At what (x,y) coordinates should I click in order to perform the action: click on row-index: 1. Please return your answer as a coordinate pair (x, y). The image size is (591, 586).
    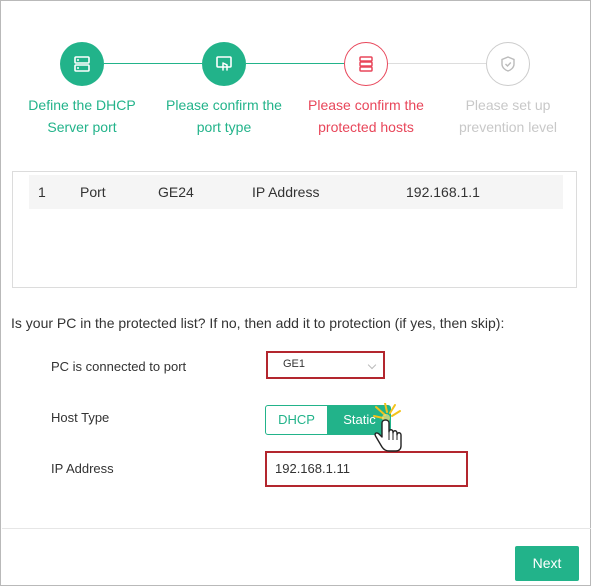
    Looking at the image, I should click on (42, 192).